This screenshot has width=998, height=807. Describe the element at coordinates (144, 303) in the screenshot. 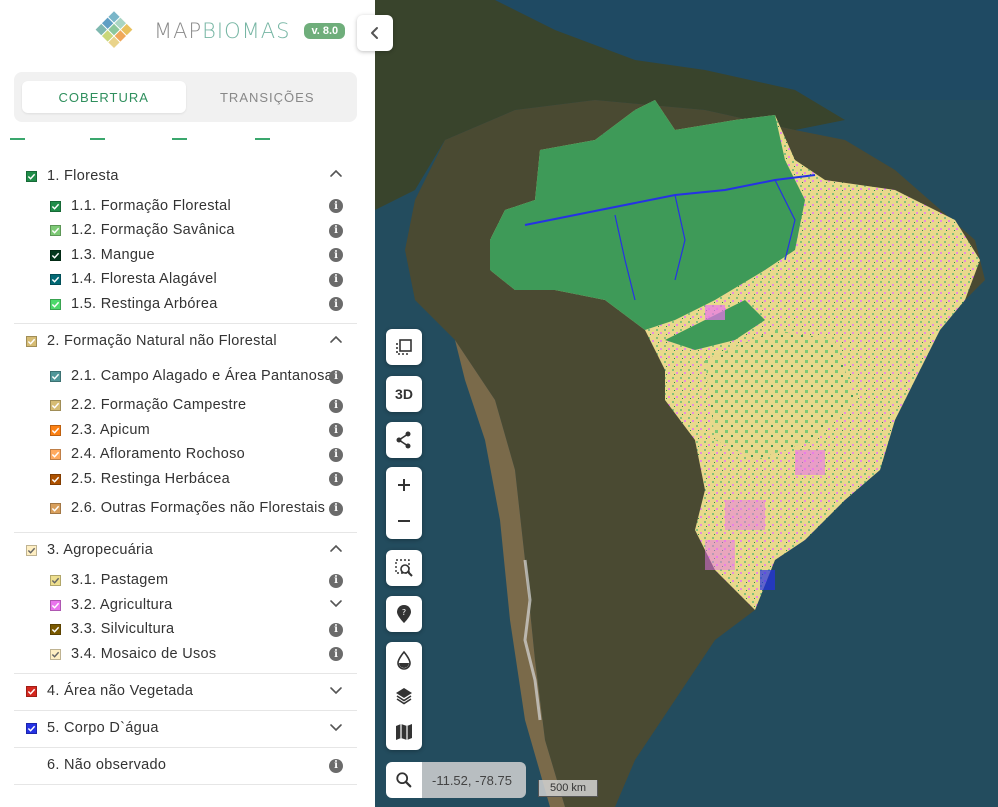

I see `legend-item-label: 1.5. Restinga Arbórea` at that location.